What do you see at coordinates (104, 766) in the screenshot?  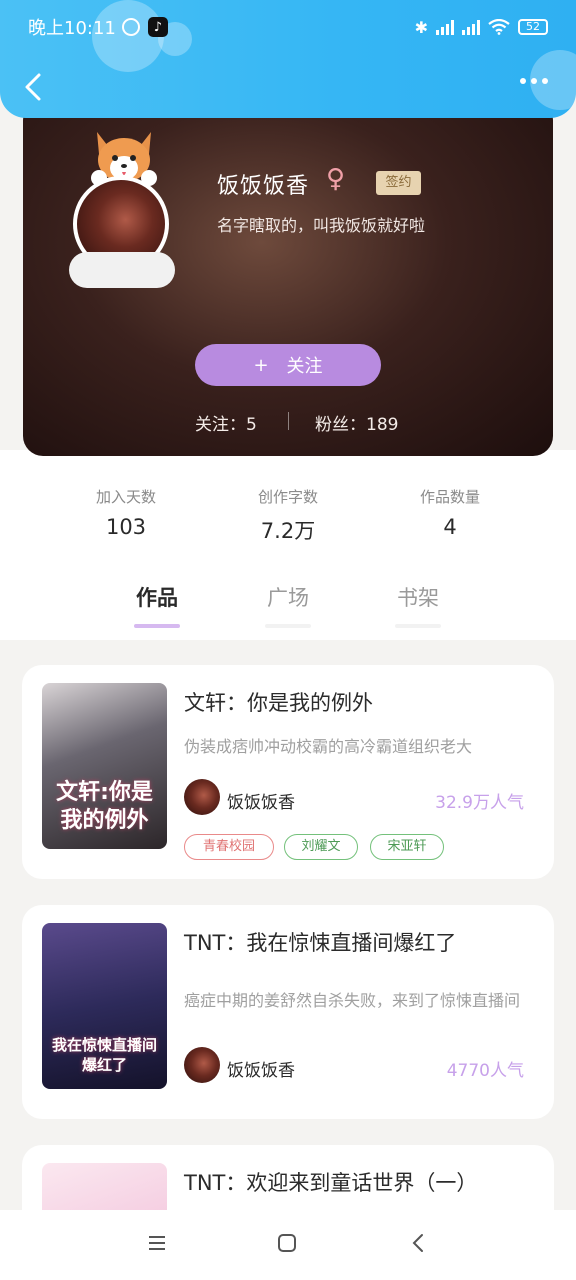 I see `book-cover: 文轩:你是我的例外` at bounding box center [104, 766].